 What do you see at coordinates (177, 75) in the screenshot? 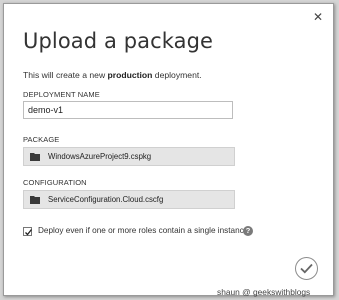
I see `subtitle-suffix: deployment.` at bounding box center [177, 75].